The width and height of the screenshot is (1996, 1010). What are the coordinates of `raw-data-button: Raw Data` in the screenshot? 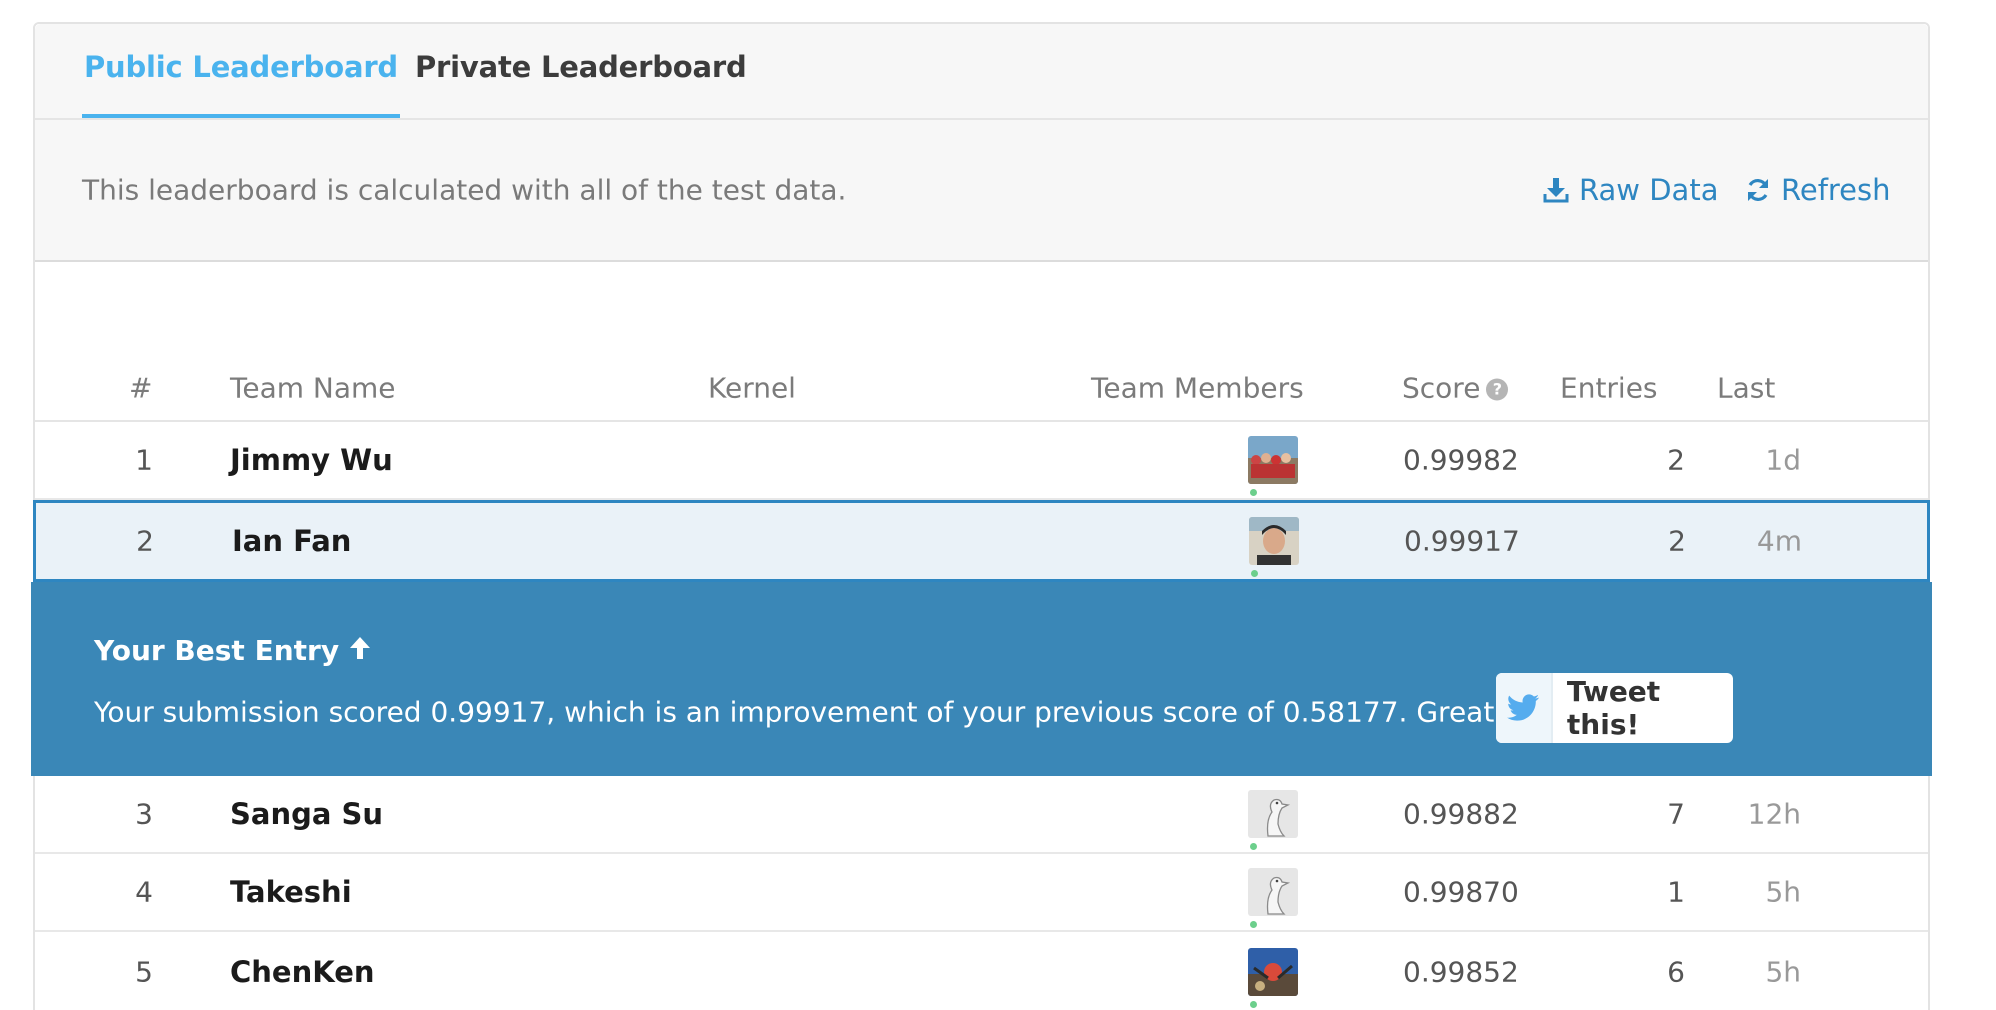 It's located at (1630, 190).